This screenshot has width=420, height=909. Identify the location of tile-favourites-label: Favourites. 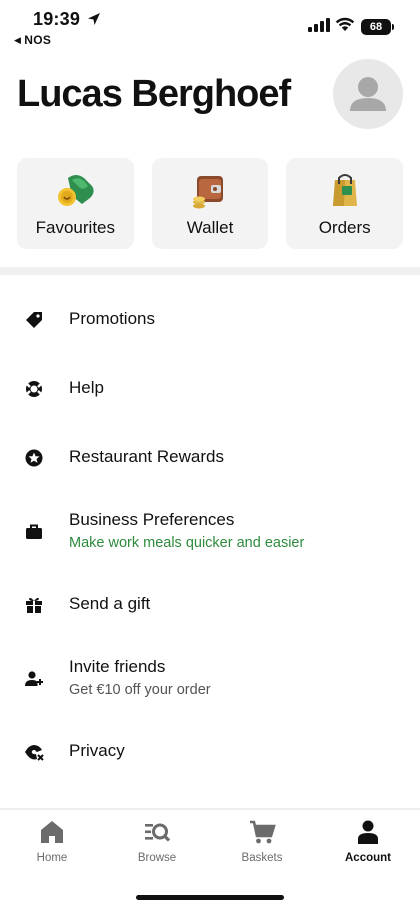
(75, 227).